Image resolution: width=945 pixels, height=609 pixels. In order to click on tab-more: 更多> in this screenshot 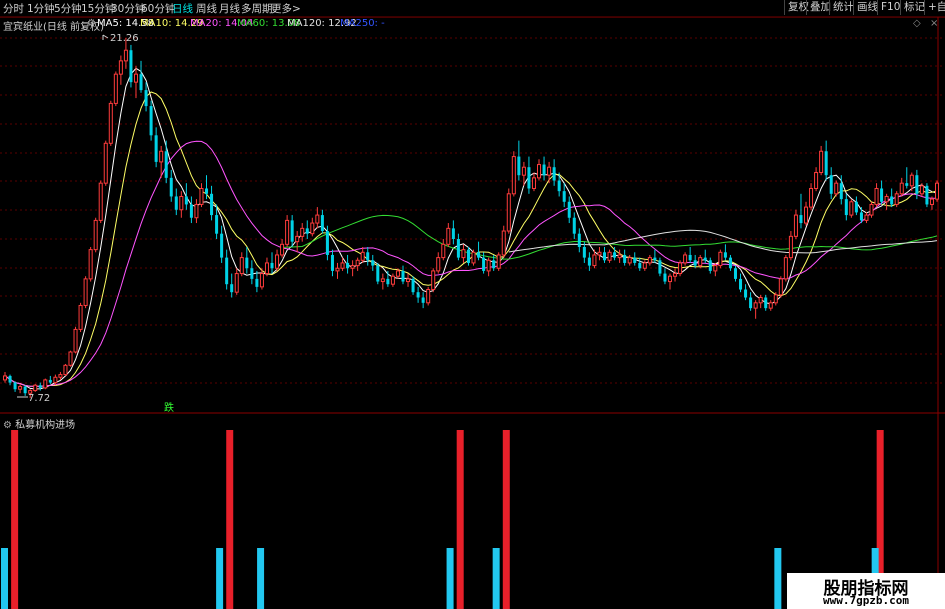, I will do `click(286, 8)`.